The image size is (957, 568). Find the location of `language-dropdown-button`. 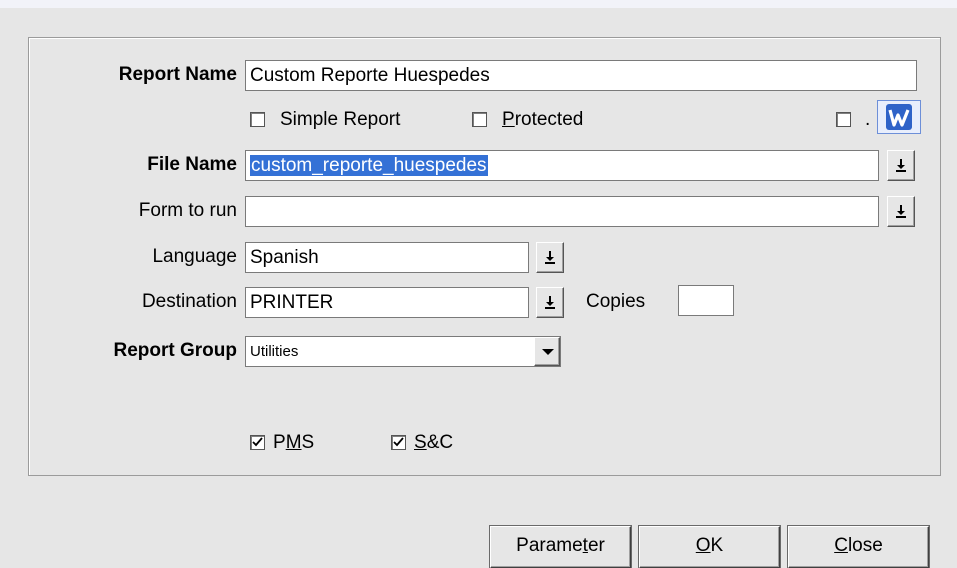

language-dropdown-button is located at coordinates (550, 257).